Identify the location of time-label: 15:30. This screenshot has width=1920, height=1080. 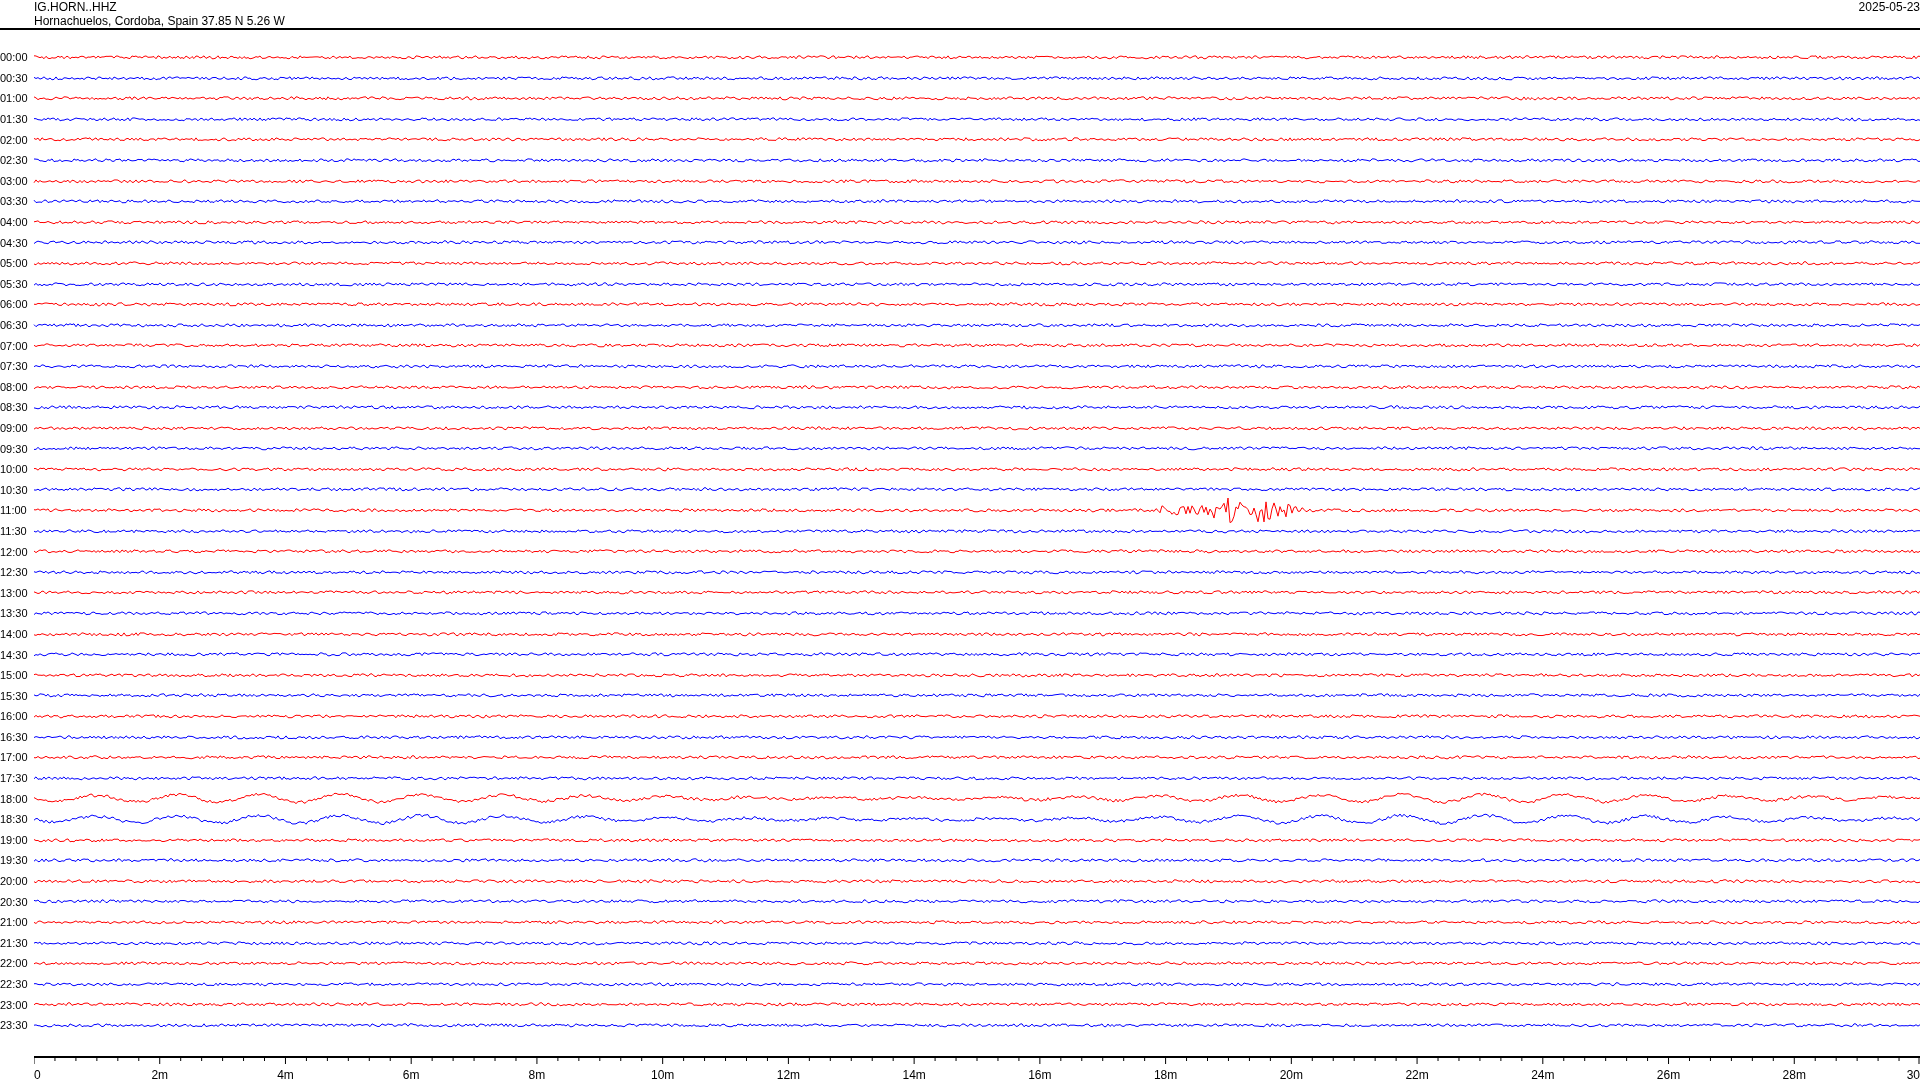
(14, 695).